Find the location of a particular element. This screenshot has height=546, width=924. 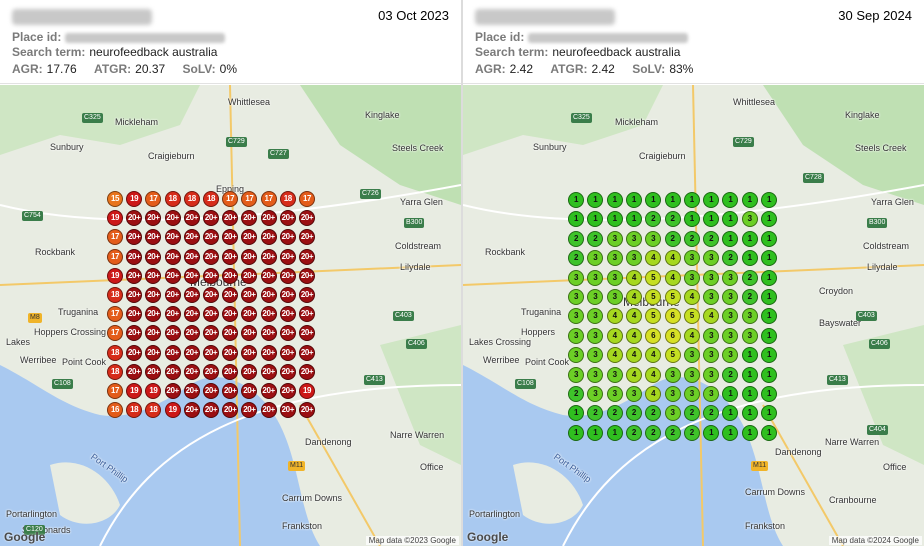

map-attribution: Map data ©2023 Google is located at coordinates (412, 540).